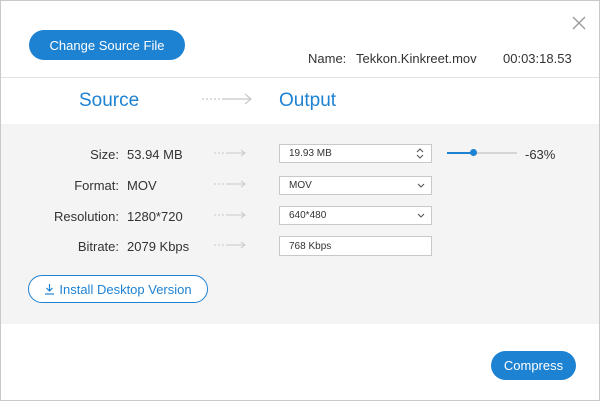 The height and width of the screenshot is (401, 600). What do you see at coordinates (142, 185) in the screenshot?
I see `format-source-value: MOV` at bounding box center [142, 185].